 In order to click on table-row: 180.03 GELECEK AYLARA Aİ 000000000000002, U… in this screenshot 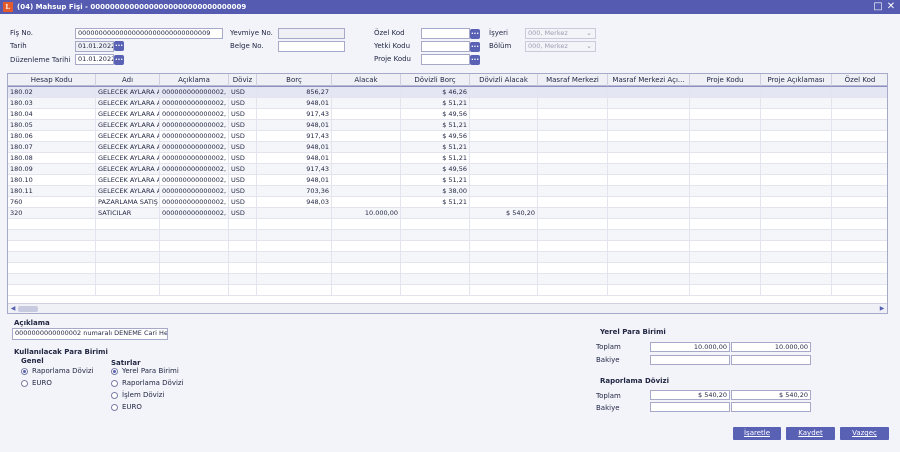, I will do `click(447, 103)`.